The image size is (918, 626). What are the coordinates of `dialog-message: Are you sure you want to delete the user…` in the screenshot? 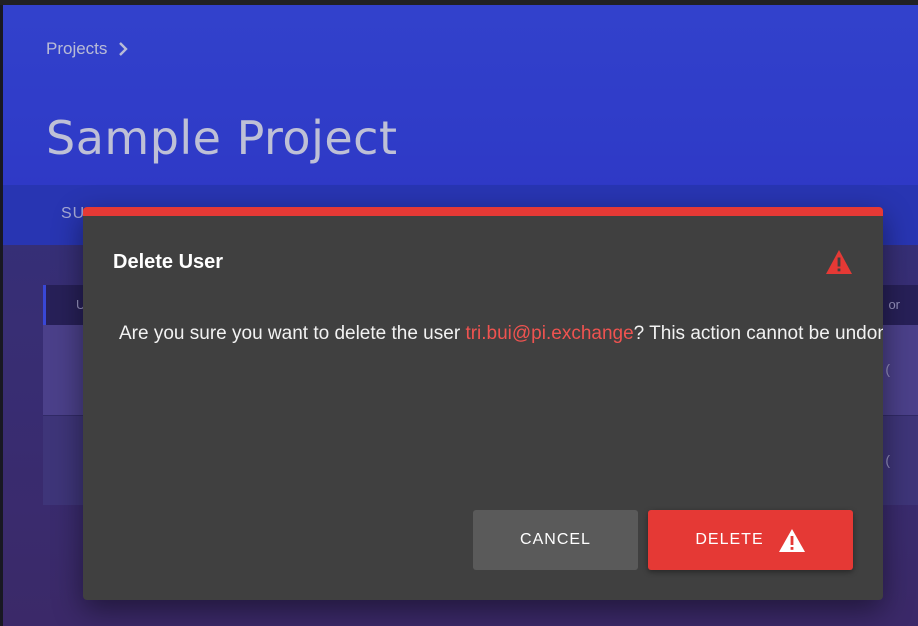 It's located at (501, 334).